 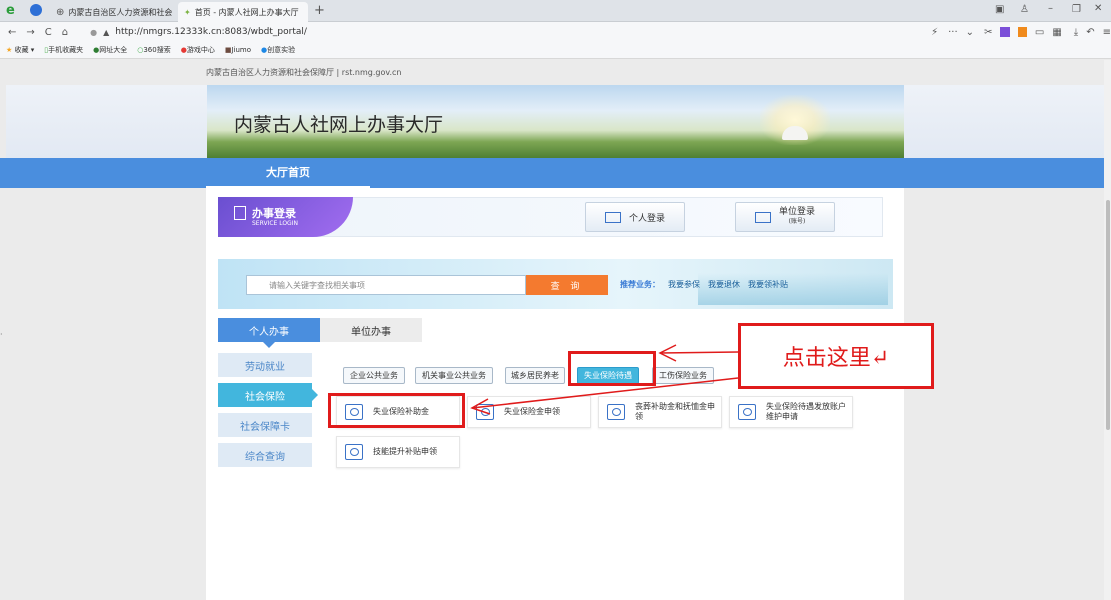 I want to click on edge-mark: ·, so click(x=1, y=334).